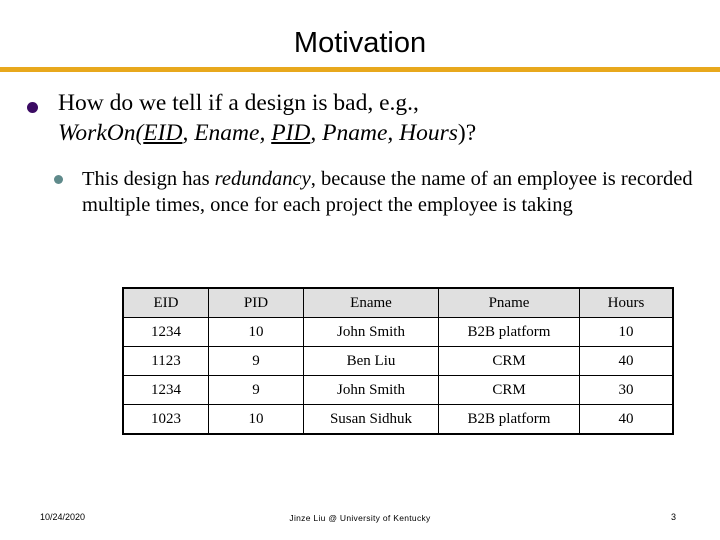  Describe the element at coordinates (165, 419) in the screenshot. I see `cell-eid: 1023` at that location.